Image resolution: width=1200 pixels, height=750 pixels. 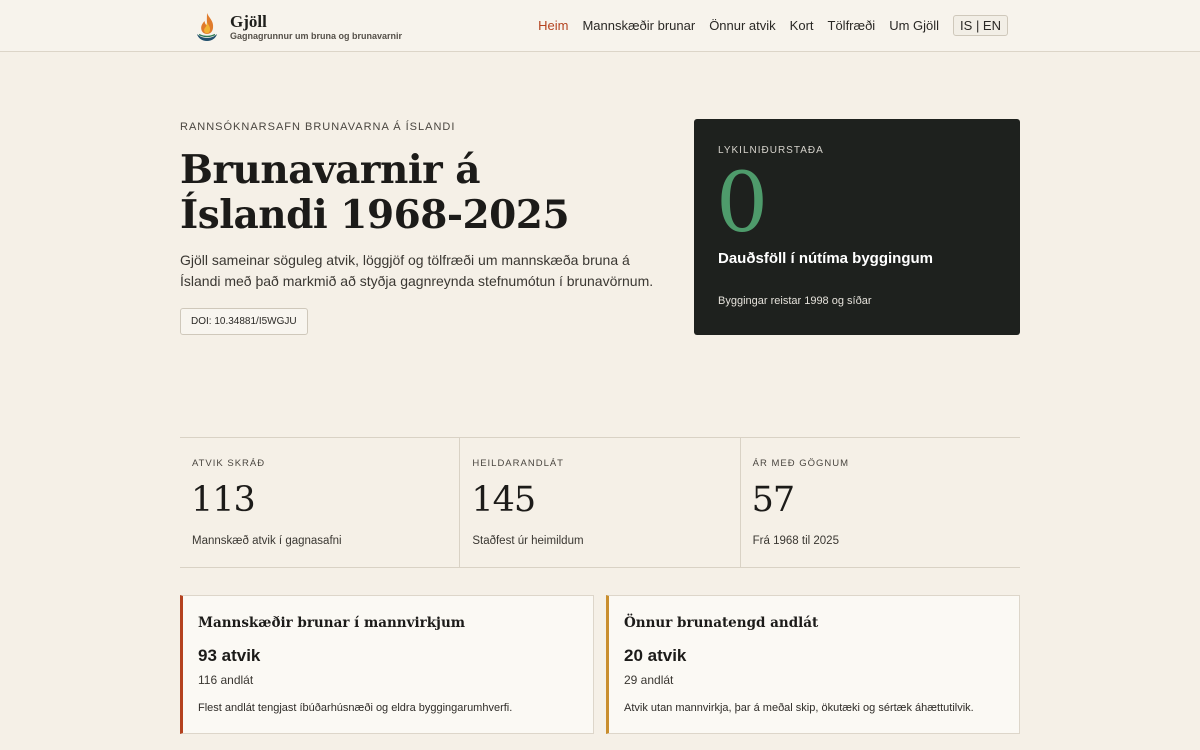 I want to click on stat-description: Frá 1968 til 2025, so click(x=795, y=541).